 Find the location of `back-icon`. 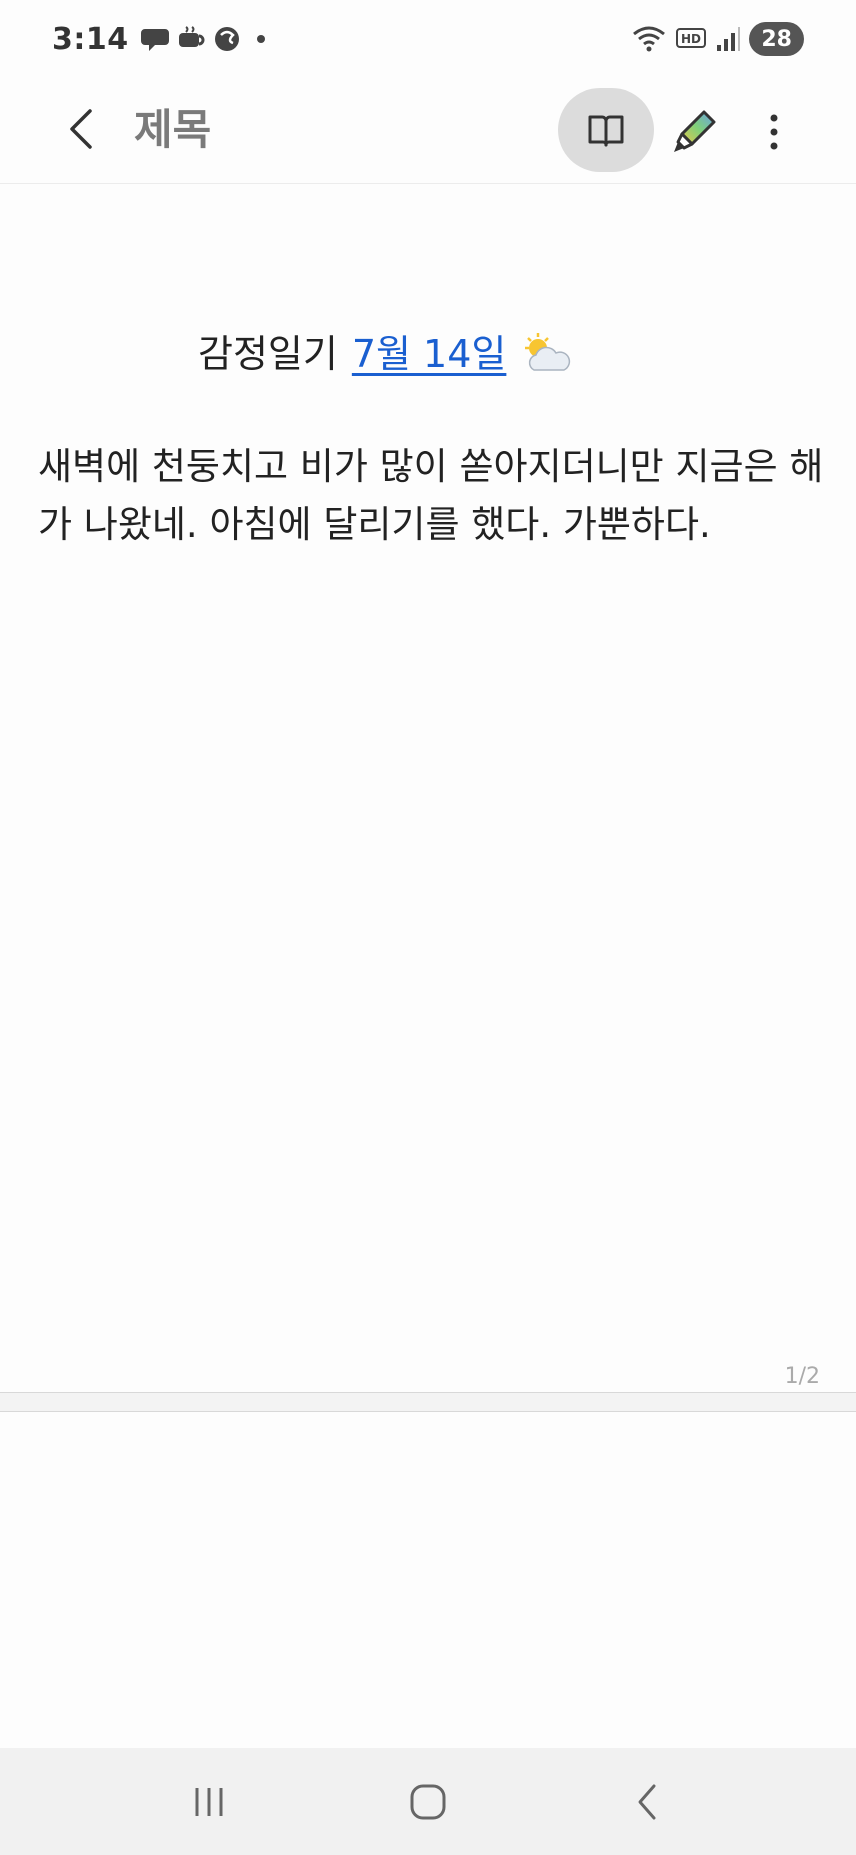

back-icon is located at coordinates (81, 129).